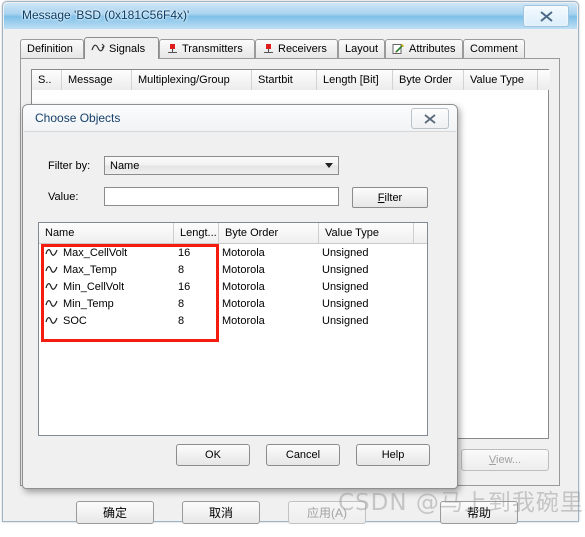 The width and height of the screenshot is (585, 537). What do you see at coordinates (355, 80) in the screenshot?
I see `column-header-length: Length [Bit]` at bounding box center [355, 80].